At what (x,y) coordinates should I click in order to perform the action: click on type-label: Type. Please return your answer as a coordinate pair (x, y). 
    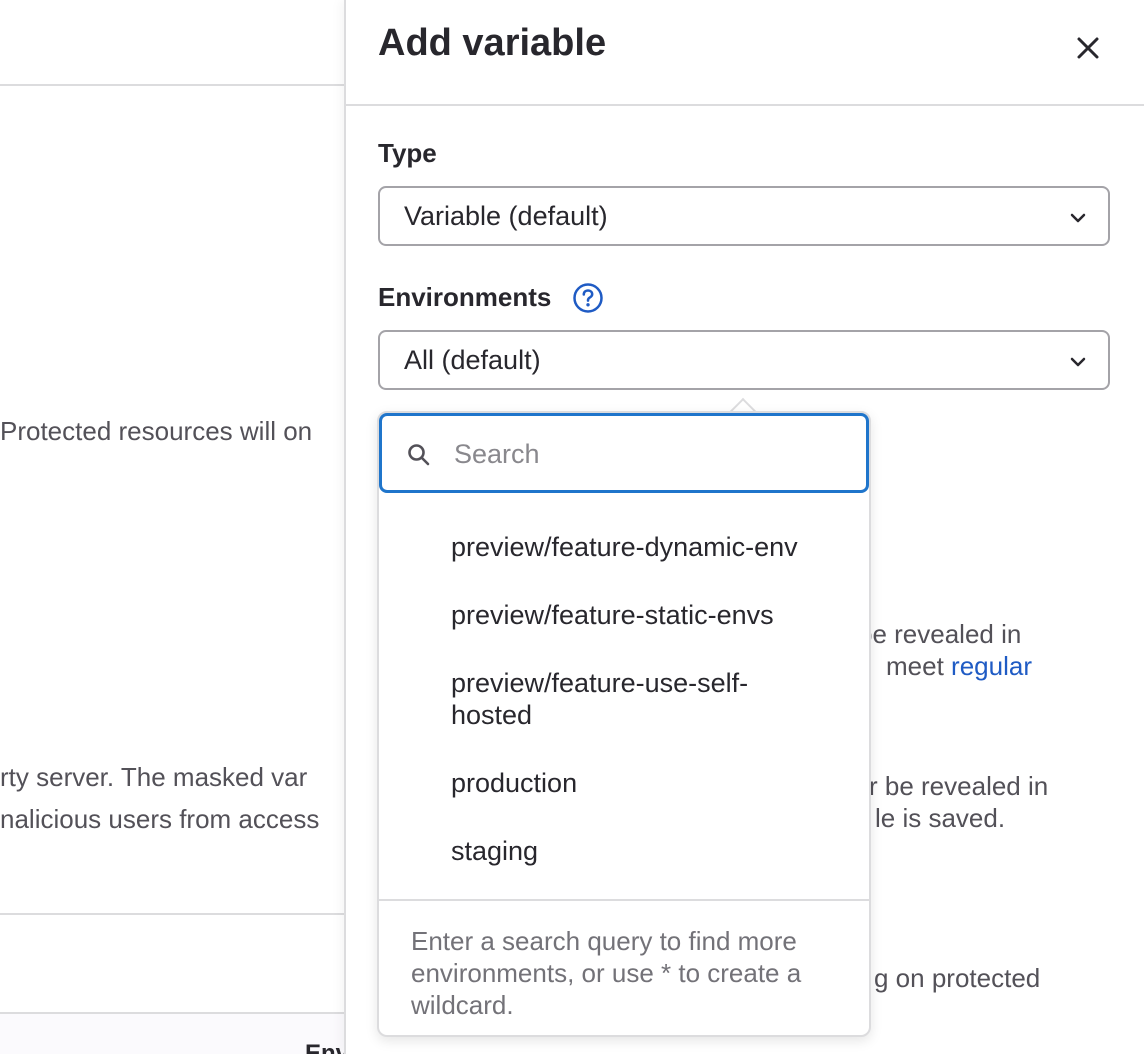
    Looking at the image, I should click on (407, 153).